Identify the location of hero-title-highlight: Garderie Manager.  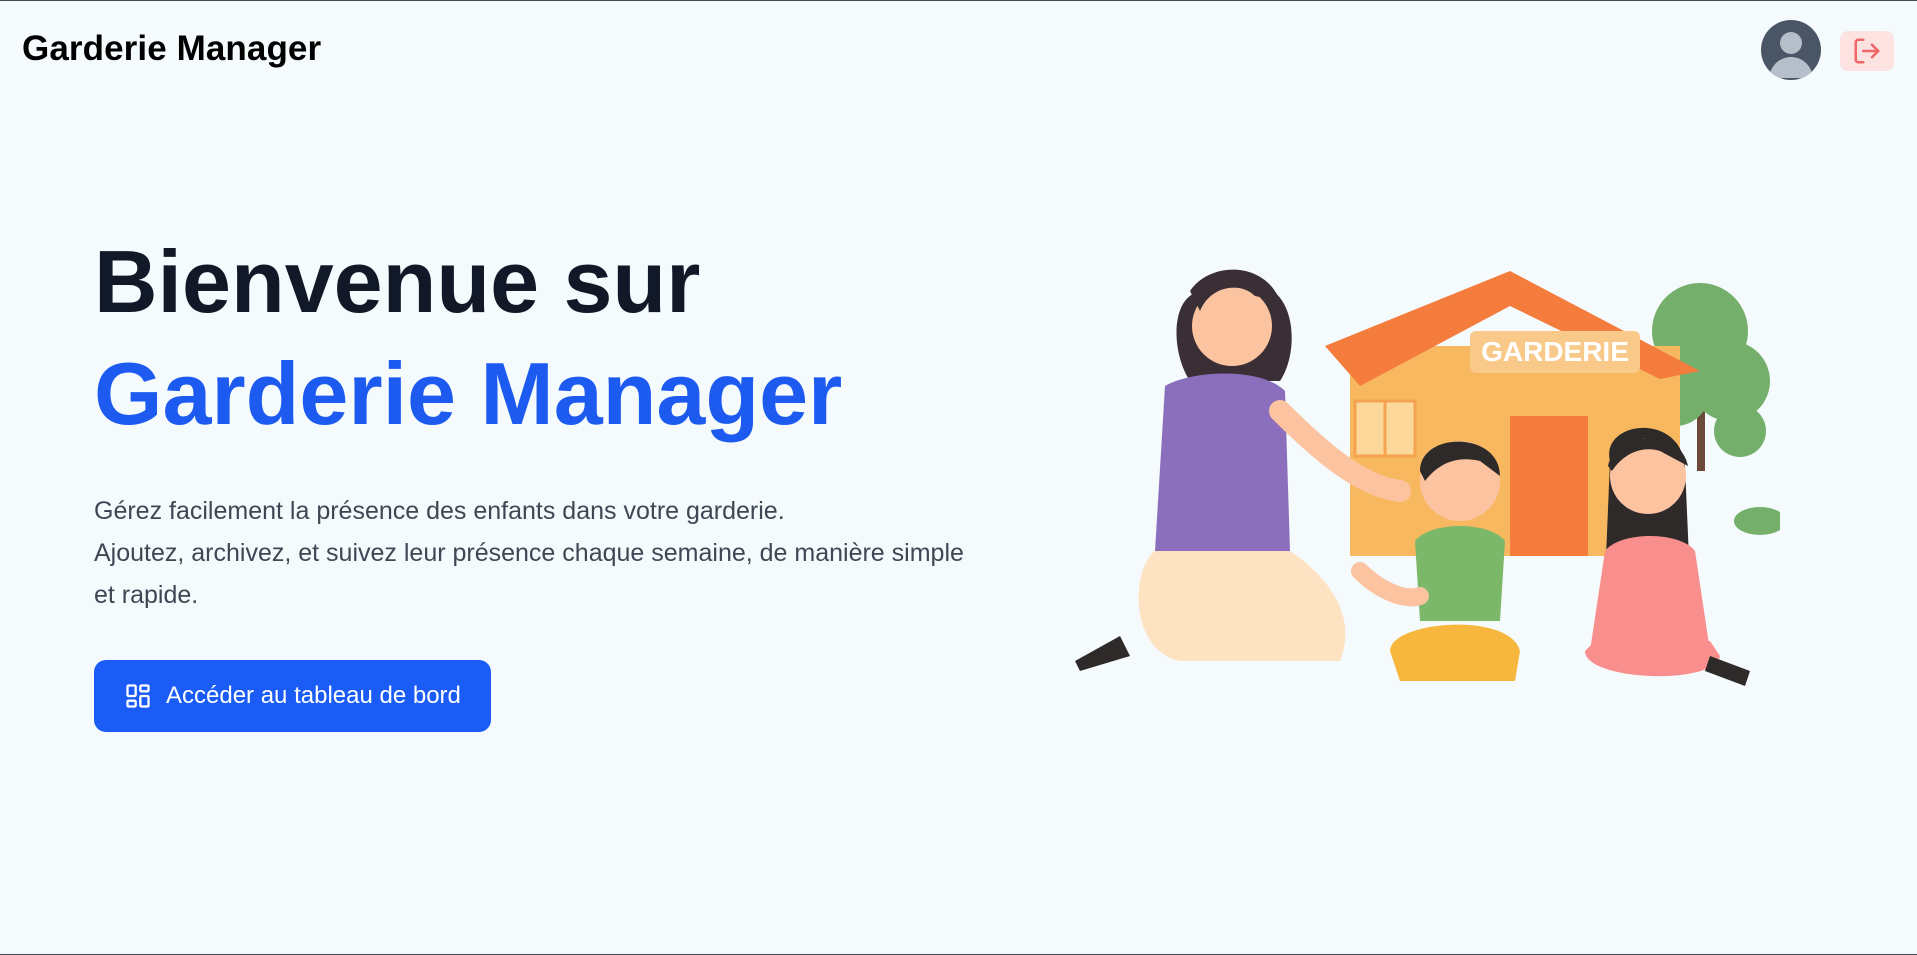
(468, 393).